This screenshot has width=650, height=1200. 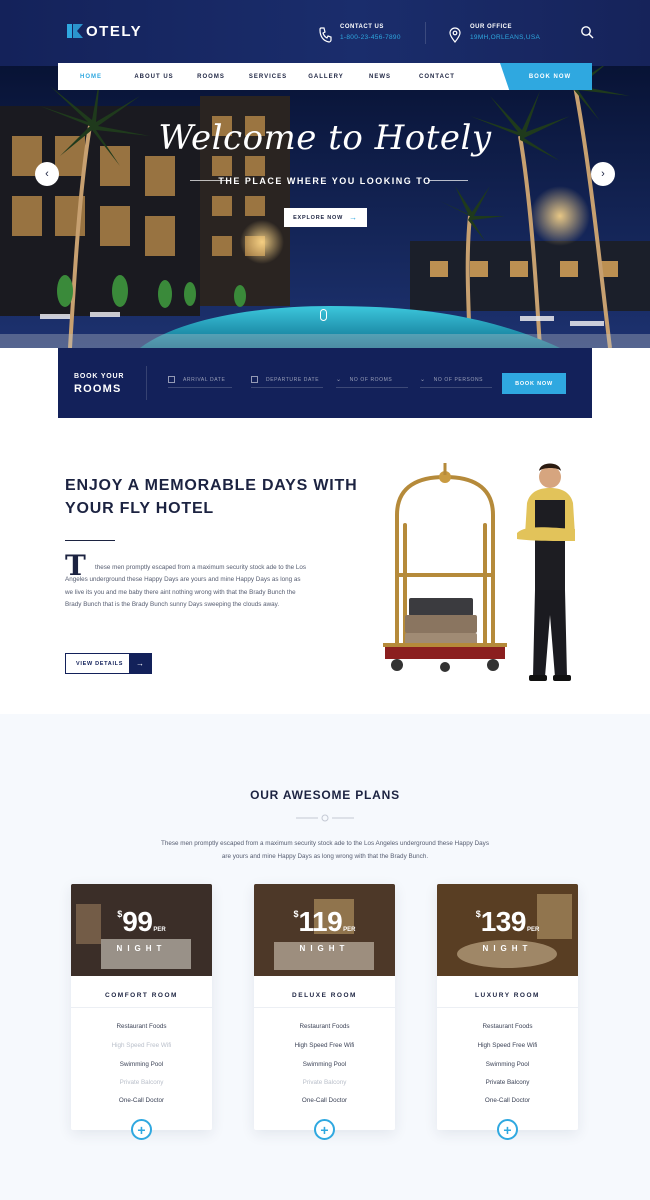 I want to click on about-title-line2: YOUR FLY HOTEL, so click(x=139, y=508).